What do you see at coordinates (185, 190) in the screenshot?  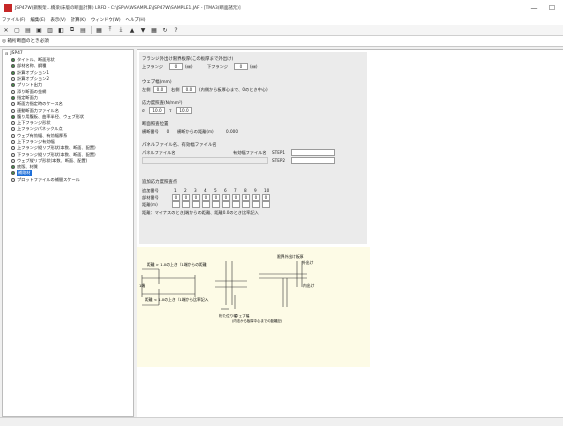 I see `addstress-number: 2` at bounding box center [185, 190].